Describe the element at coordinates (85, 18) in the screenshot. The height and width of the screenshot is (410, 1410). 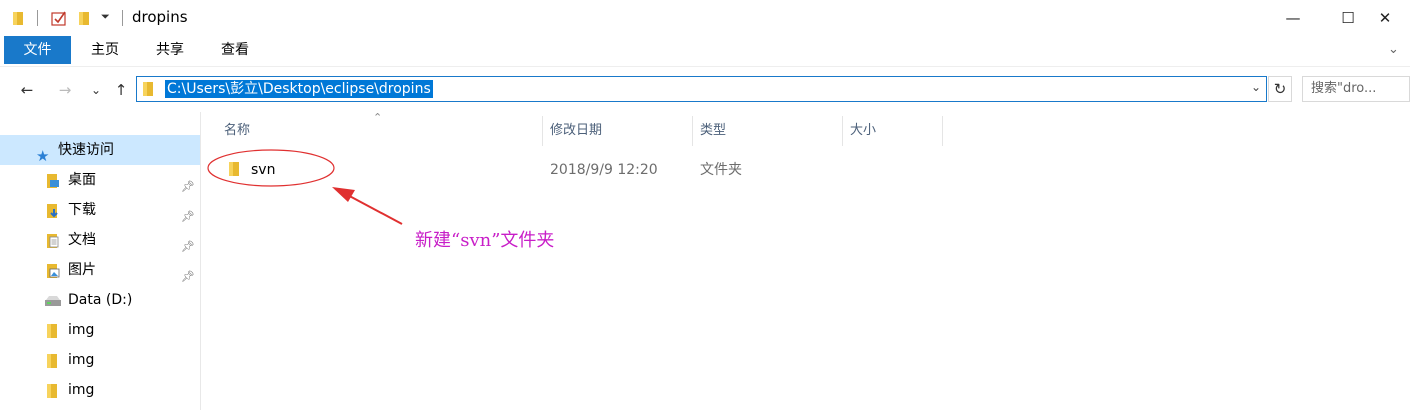
I see `new-folder-icon` at that location.